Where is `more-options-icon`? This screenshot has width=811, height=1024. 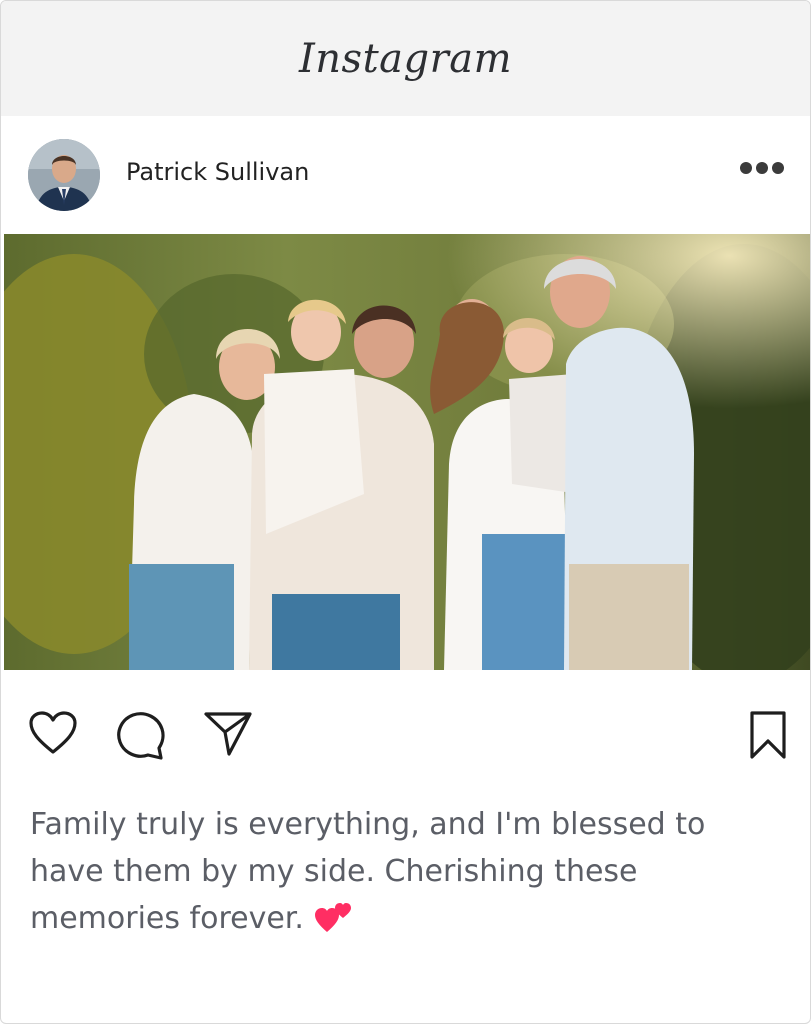 more-options-icon is located at coordinates (762, 168).